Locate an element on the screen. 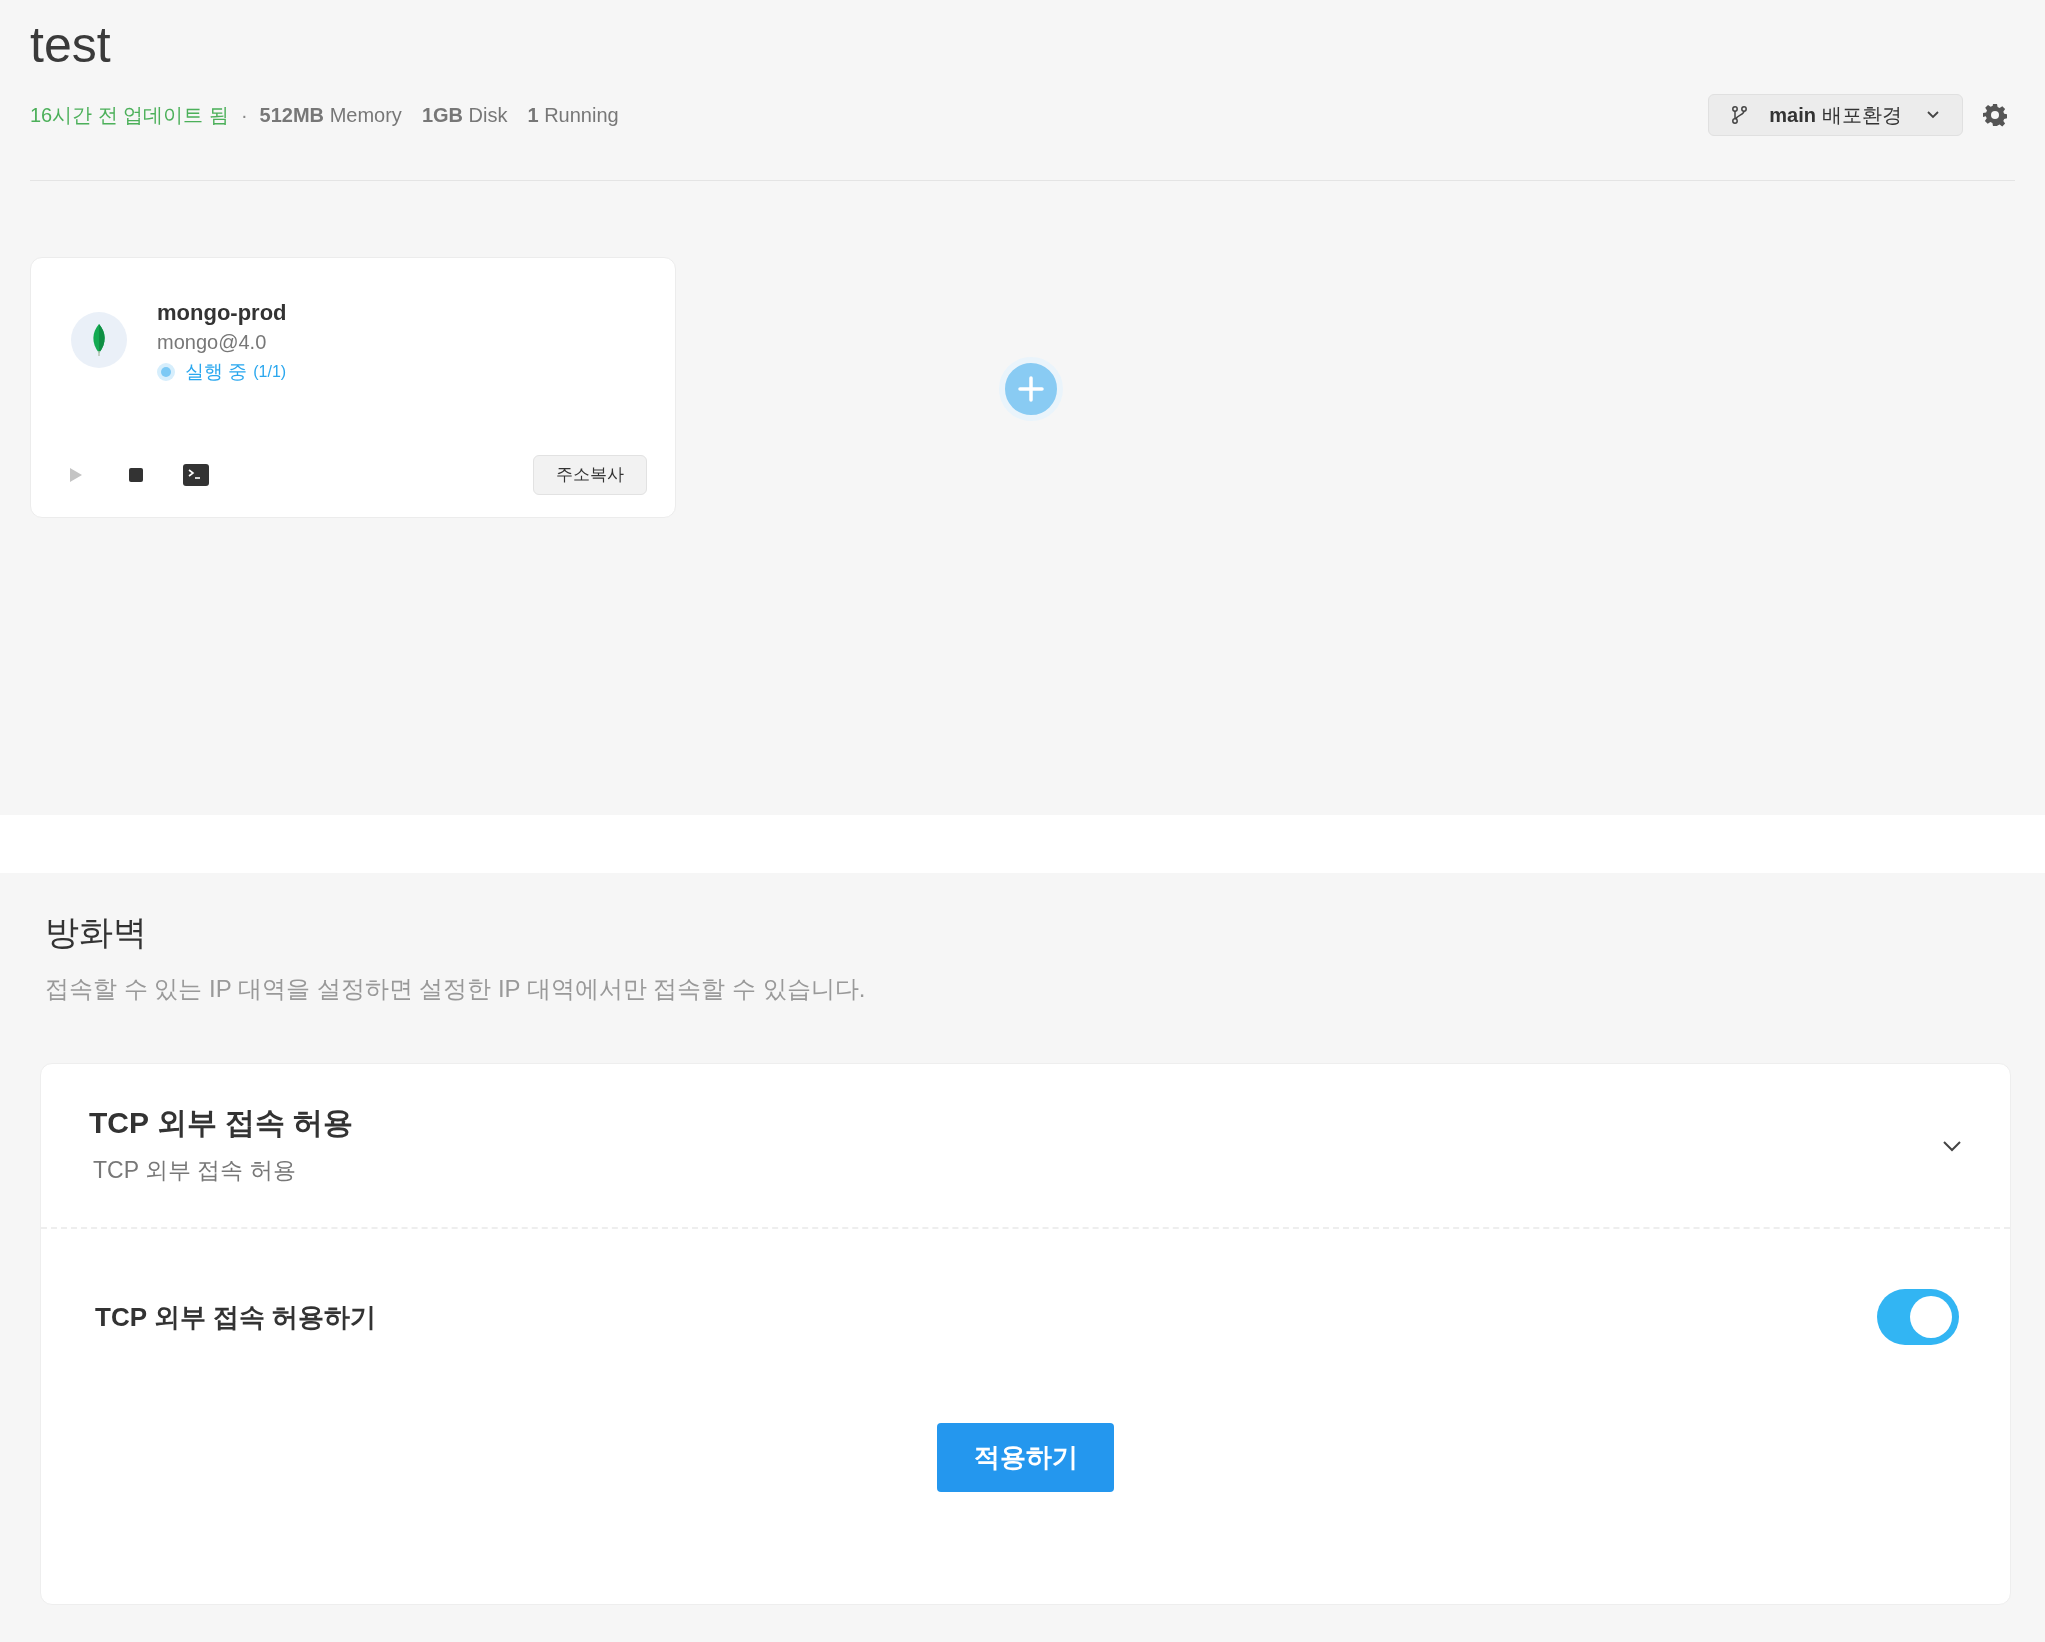  branch-name: main is located at coordinates (1792, 115).